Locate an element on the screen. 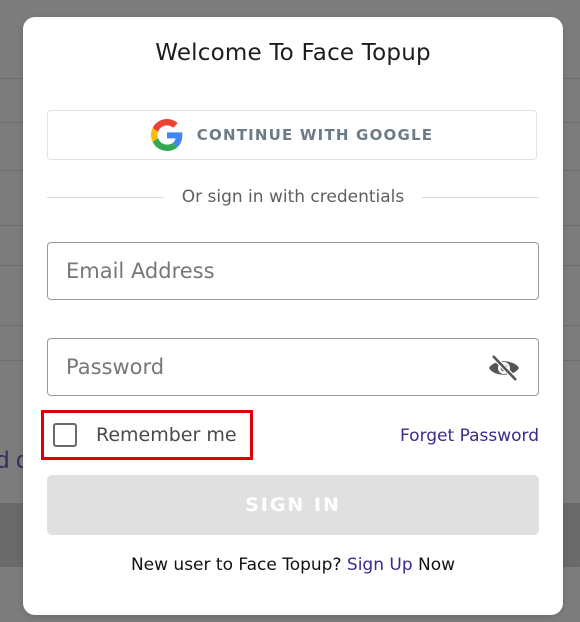 The width and height of the screenshot is (580, 622). divider-text: Or sign in with credentials is located at coordinates (293, 197).